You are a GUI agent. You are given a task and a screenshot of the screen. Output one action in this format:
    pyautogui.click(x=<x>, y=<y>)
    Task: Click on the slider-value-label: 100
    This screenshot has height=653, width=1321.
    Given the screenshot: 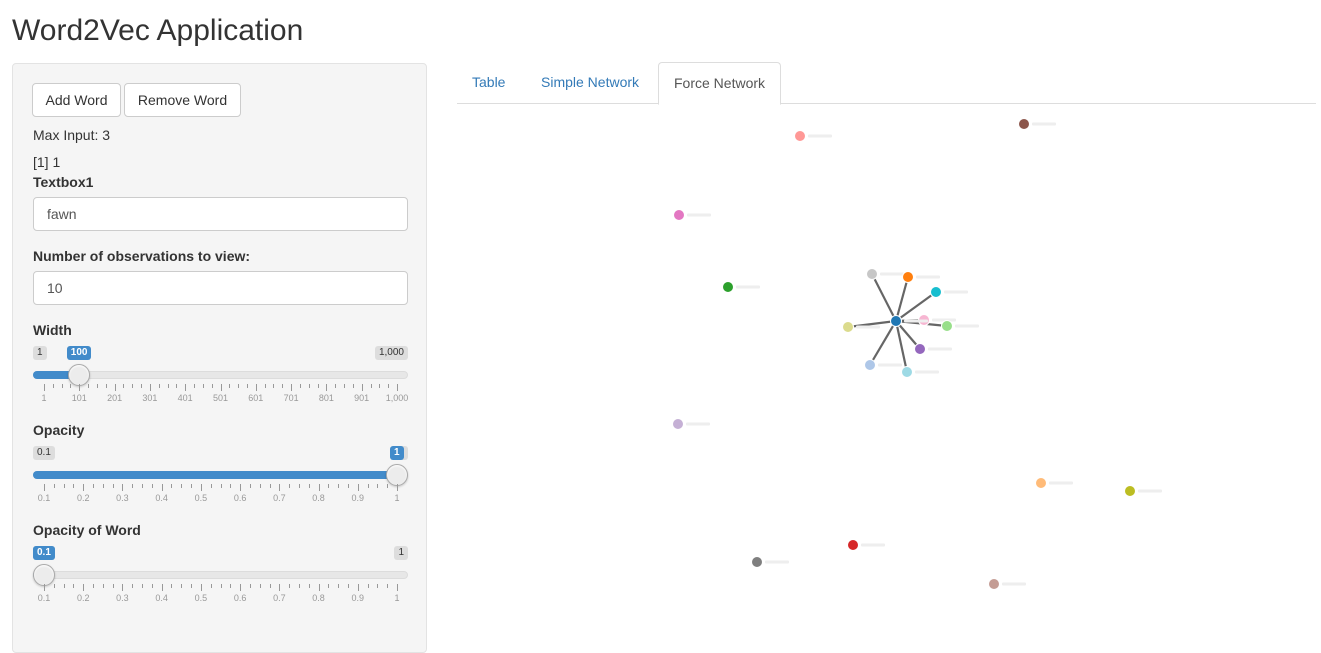 What is the action you would take?
    pyautogui.click(x=79, y=353)
    